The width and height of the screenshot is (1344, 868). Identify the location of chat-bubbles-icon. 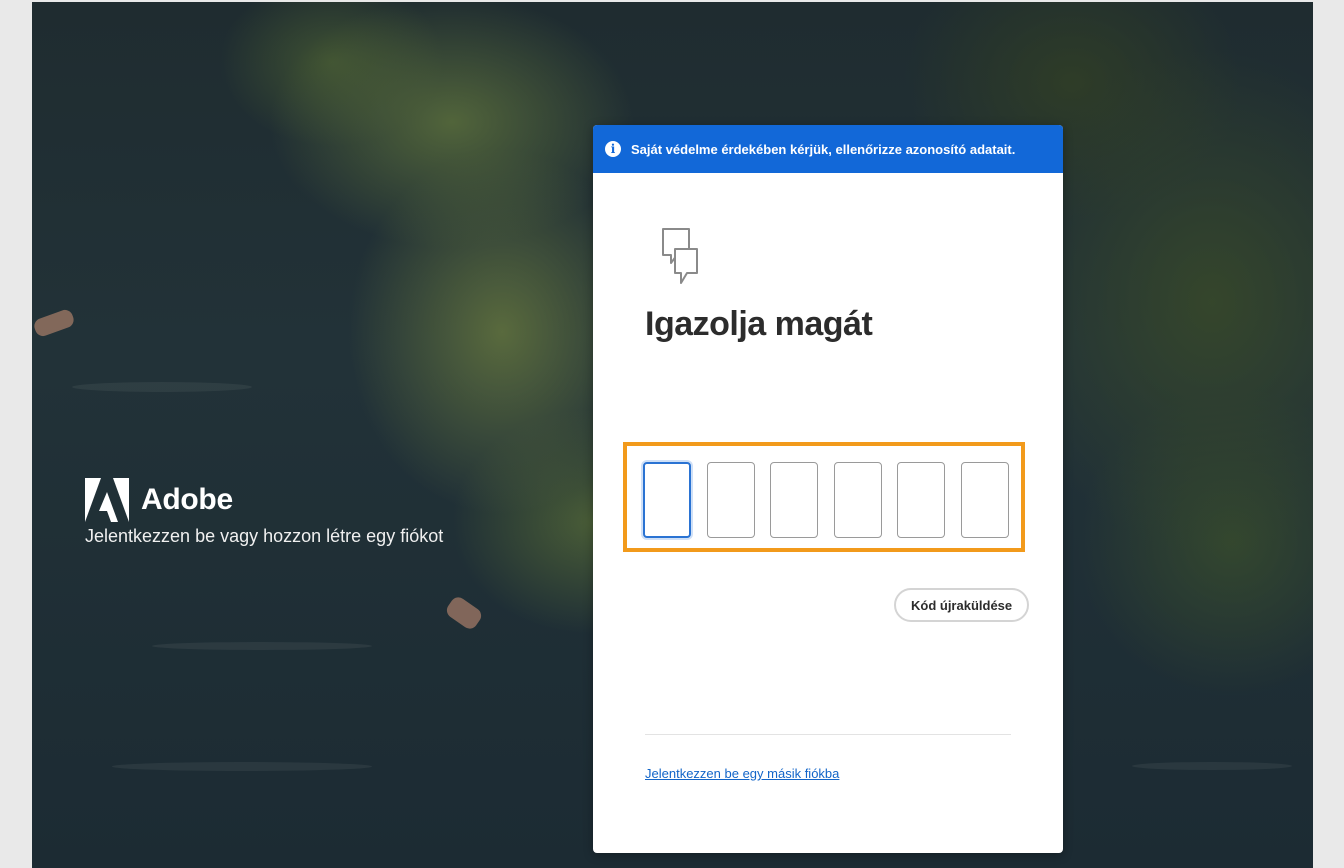
(680, 256).